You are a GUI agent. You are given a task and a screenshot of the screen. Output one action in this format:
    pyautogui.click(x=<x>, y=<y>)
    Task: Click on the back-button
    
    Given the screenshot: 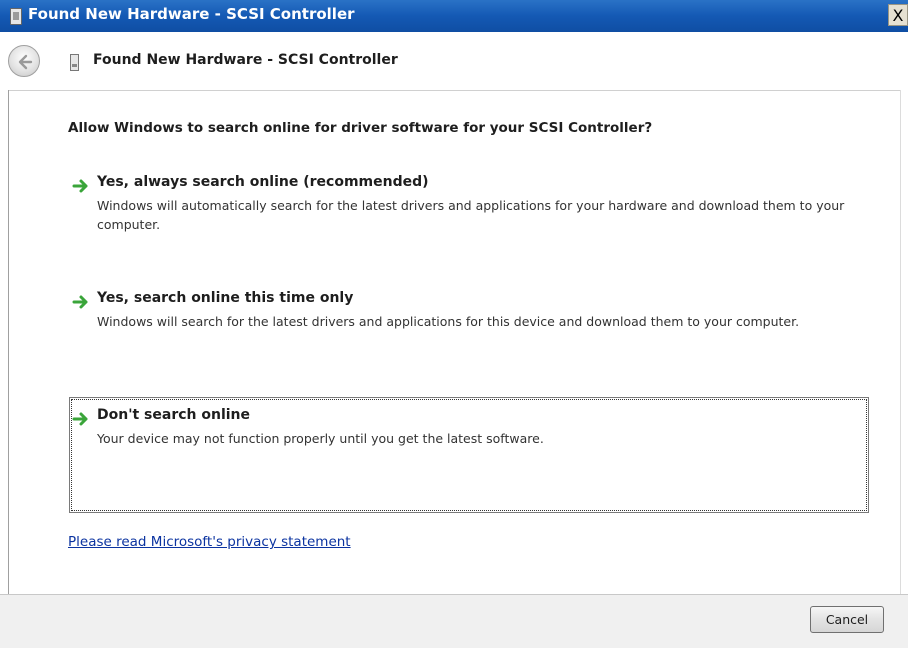 What is the action you would take?
    pyautogui.click(x=24, y=61)
    